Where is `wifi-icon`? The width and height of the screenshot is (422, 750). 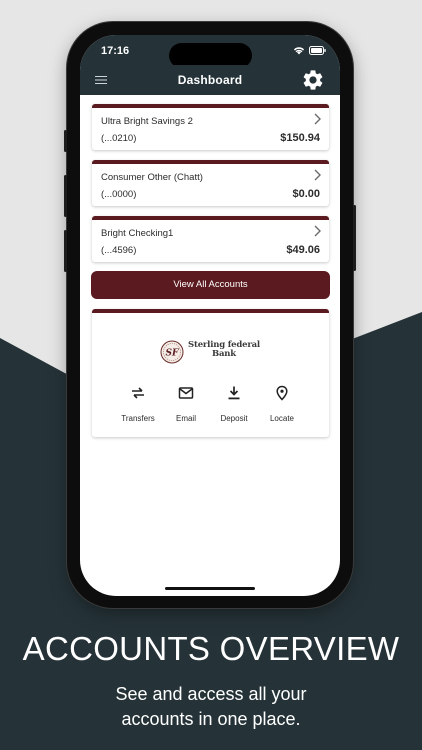 wifi-icon is located at coordinates (299, 51).